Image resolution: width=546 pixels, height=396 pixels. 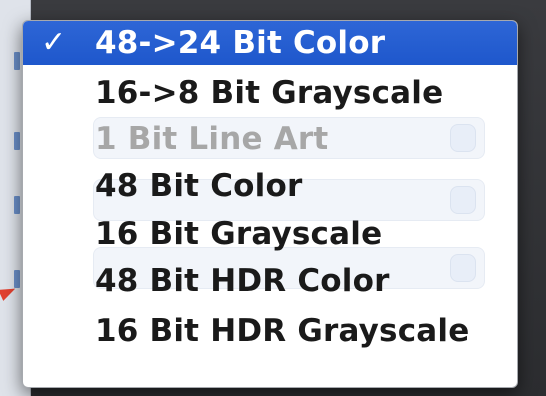 I want to click on menu-item-16-bit-hdr-grayscale: 16 Bit HDR Grayscale, so click(x=270, y=331).